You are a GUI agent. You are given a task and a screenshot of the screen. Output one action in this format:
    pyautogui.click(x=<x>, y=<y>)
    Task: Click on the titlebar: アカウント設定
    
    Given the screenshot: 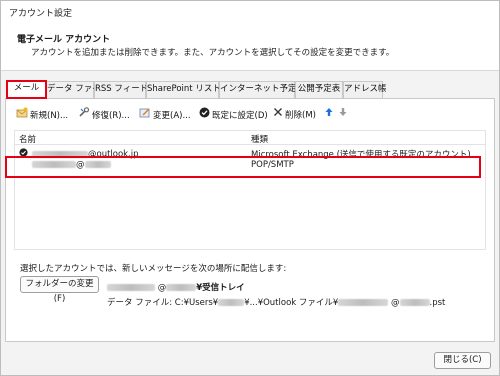 What is the action you would take?
    pyautogui.click(x=250, y=12)
    